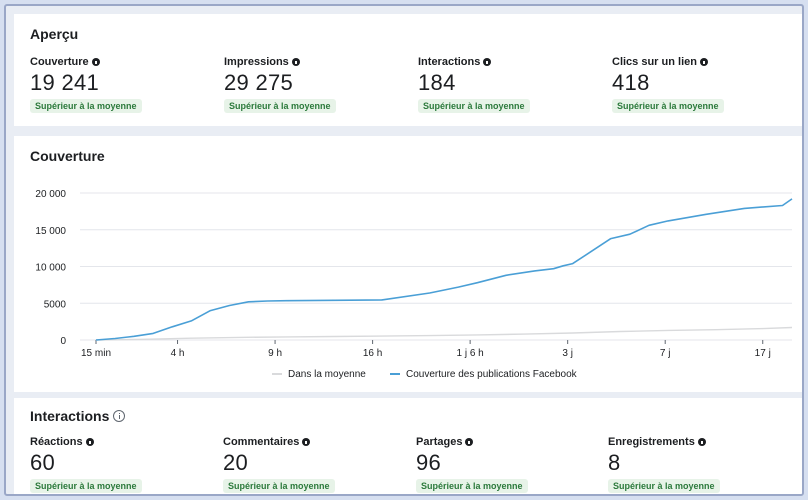 This screenshot has width=808, height=500. Describe the element at coordinates (470, 353) in the screenshot. I see `x-tick-label: 1 j 6 h` at that location.